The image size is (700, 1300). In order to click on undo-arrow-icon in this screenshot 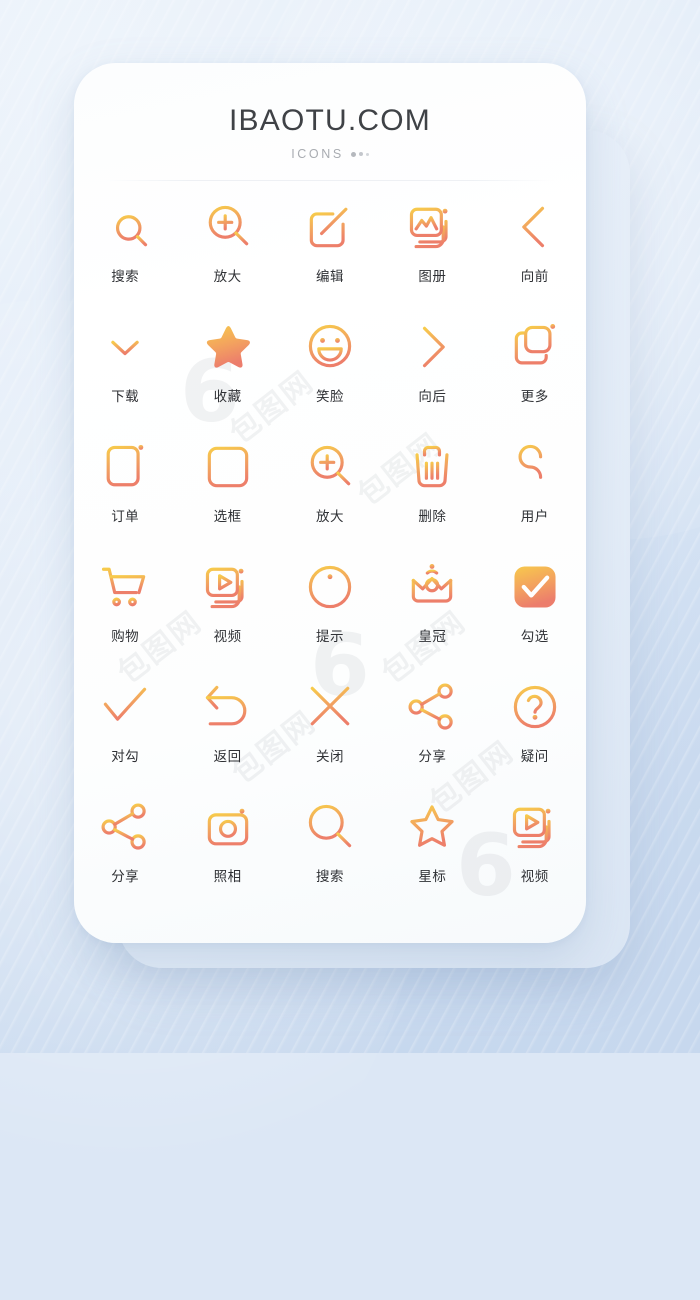, I will do `click(228, 707)`.